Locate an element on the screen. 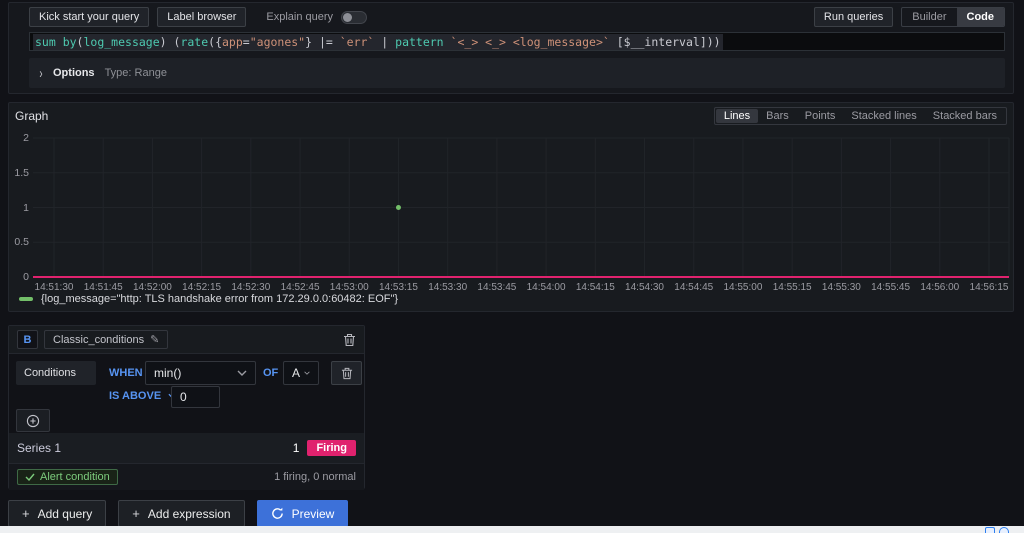  add-query-label: Add query is located at coordinates (65, 513).